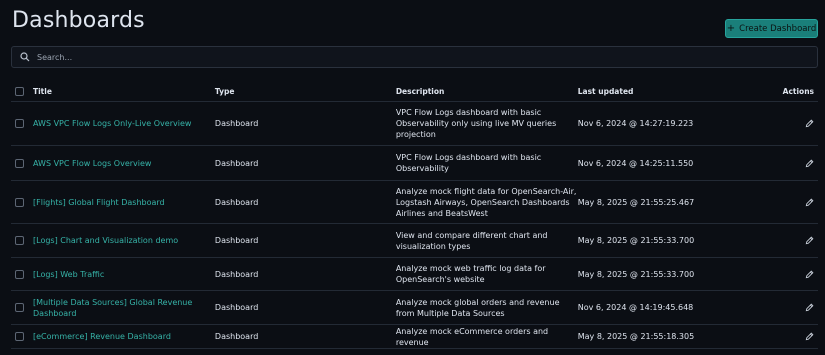  What do you see at coordinates (25, 57) in the screenshot?
I see `search-icon` at bounding box center [25, 57].